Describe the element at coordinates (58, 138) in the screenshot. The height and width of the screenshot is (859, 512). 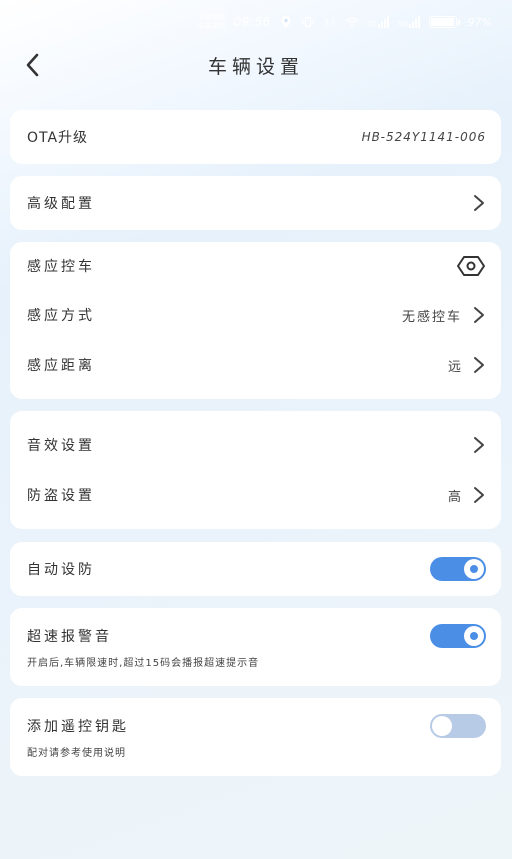
I see `ota-label: OTA升级` at that location.